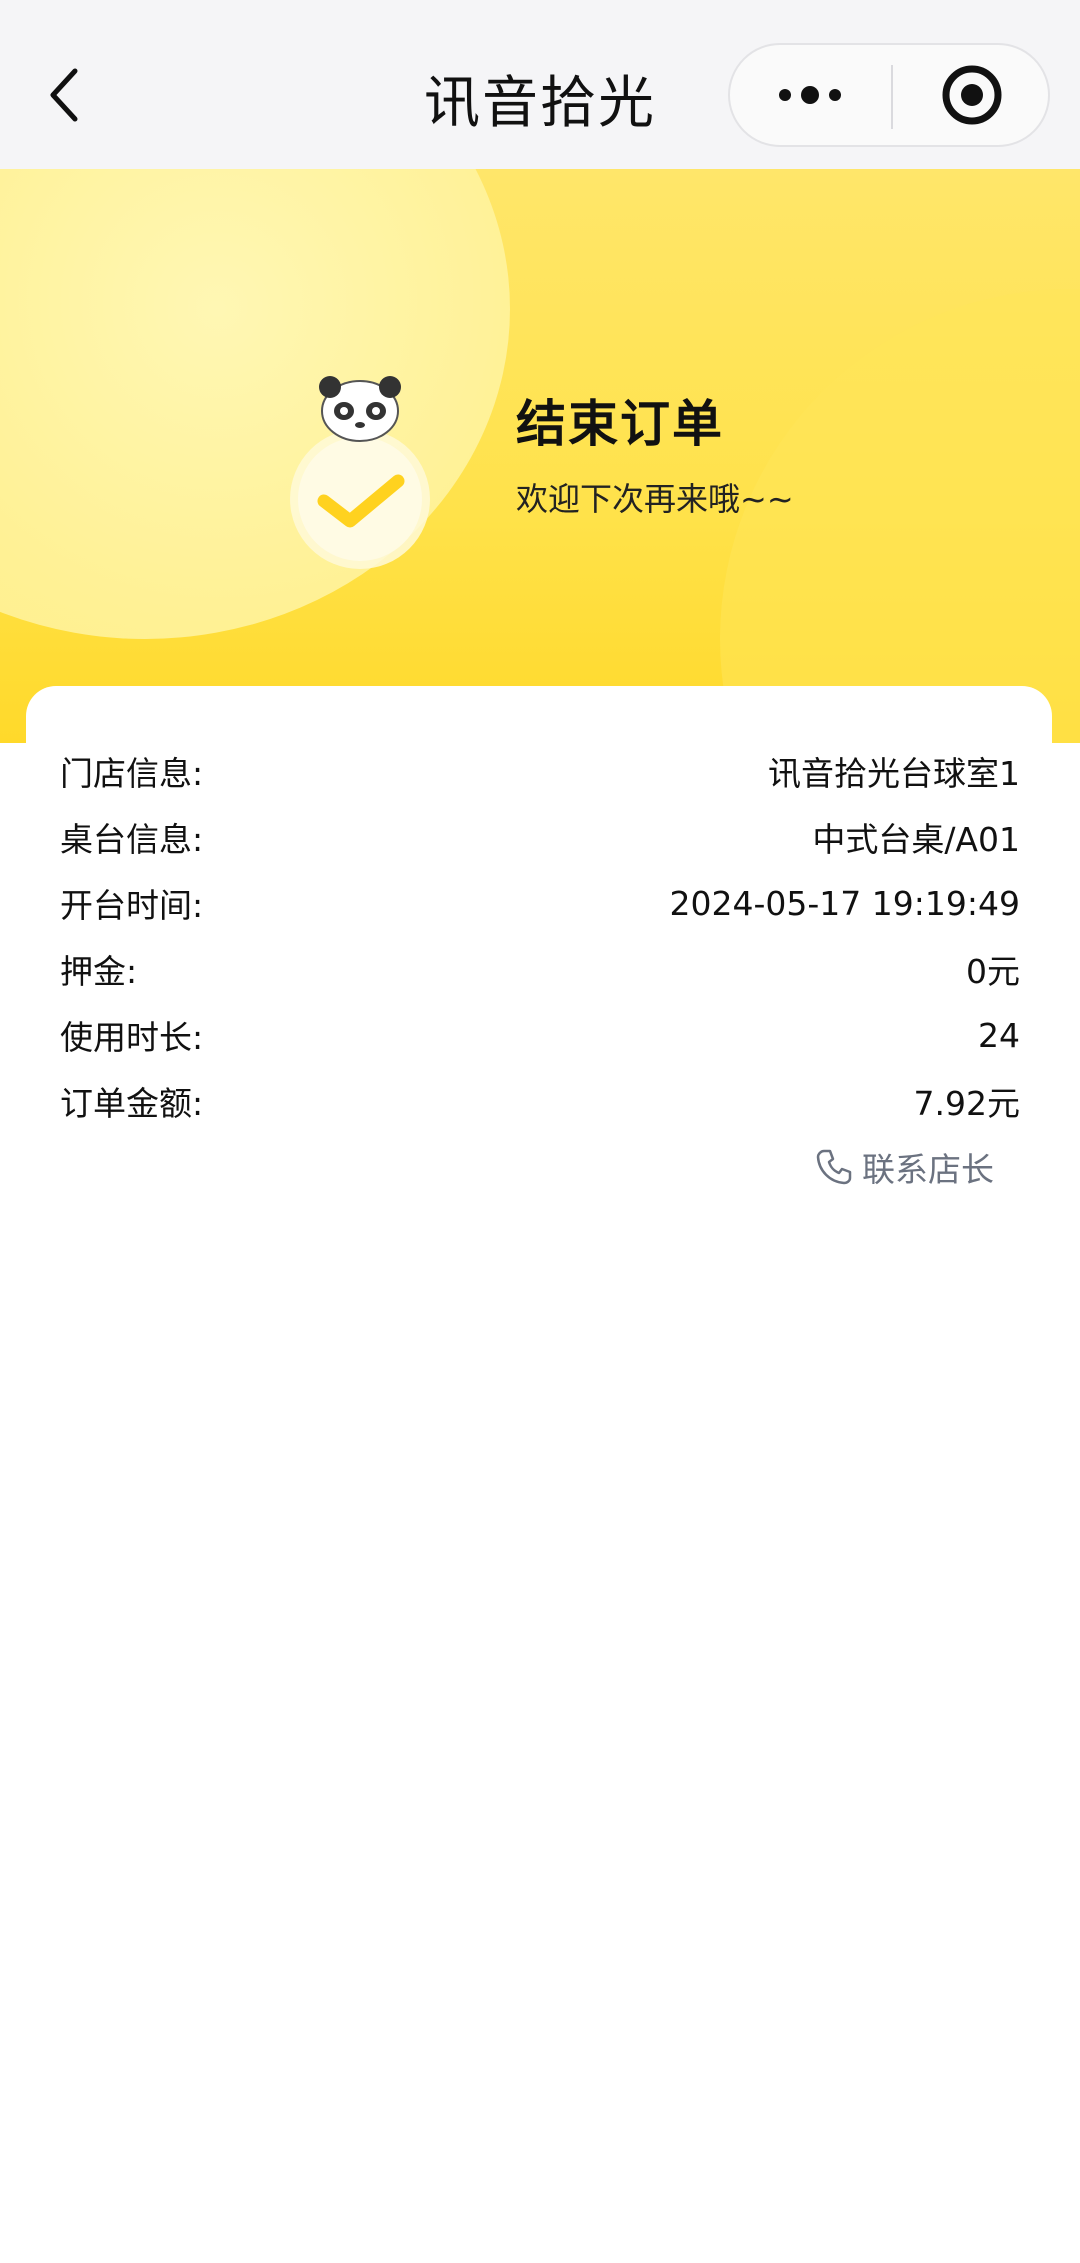 This screenshot has height=2263, width=1080. I want to click on start-time-row: 开台时间: 2024-05-17 19:19:49, so click(540, 903).